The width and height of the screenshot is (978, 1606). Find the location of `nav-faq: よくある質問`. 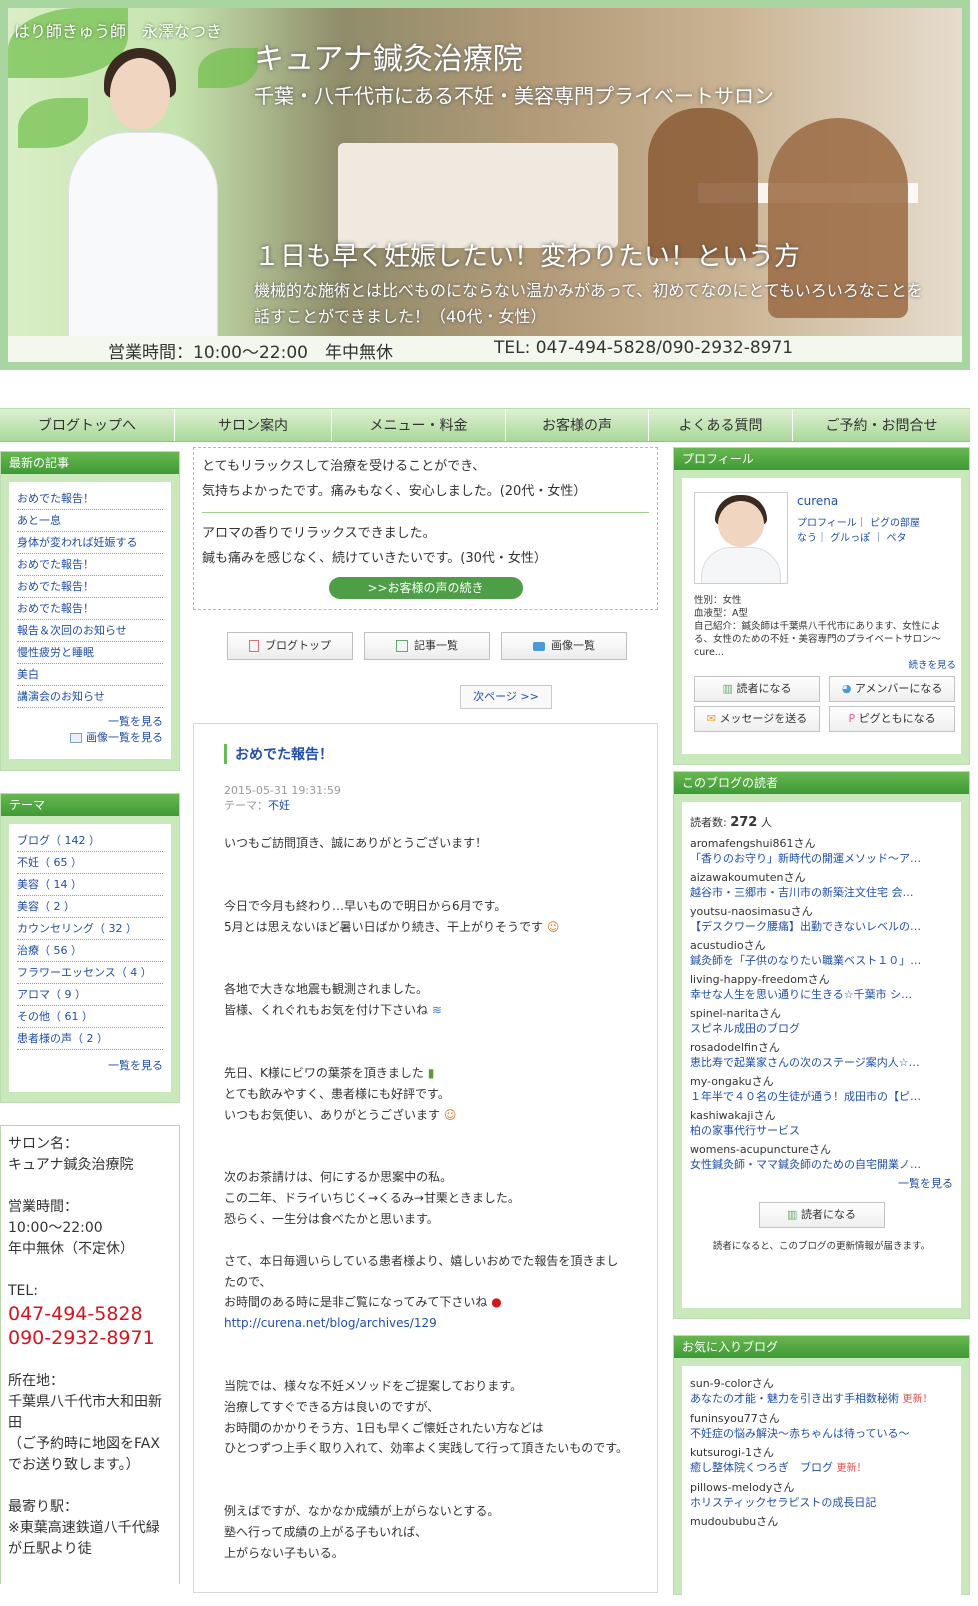

nav-faq: よくある質問 is located at coordinates (721, 425).